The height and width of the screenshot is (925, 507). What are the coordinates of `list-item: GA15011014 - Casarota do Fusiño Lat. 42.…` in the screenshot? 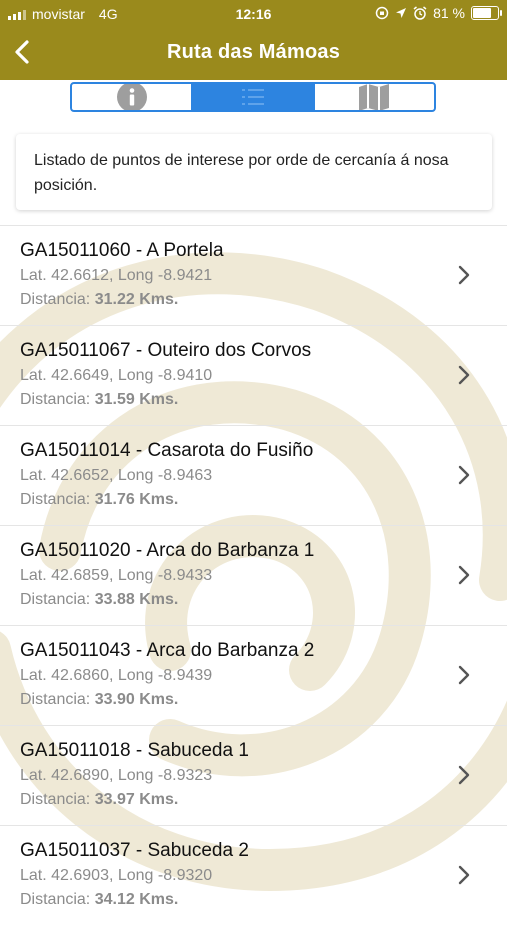 It's located at (253, 475).